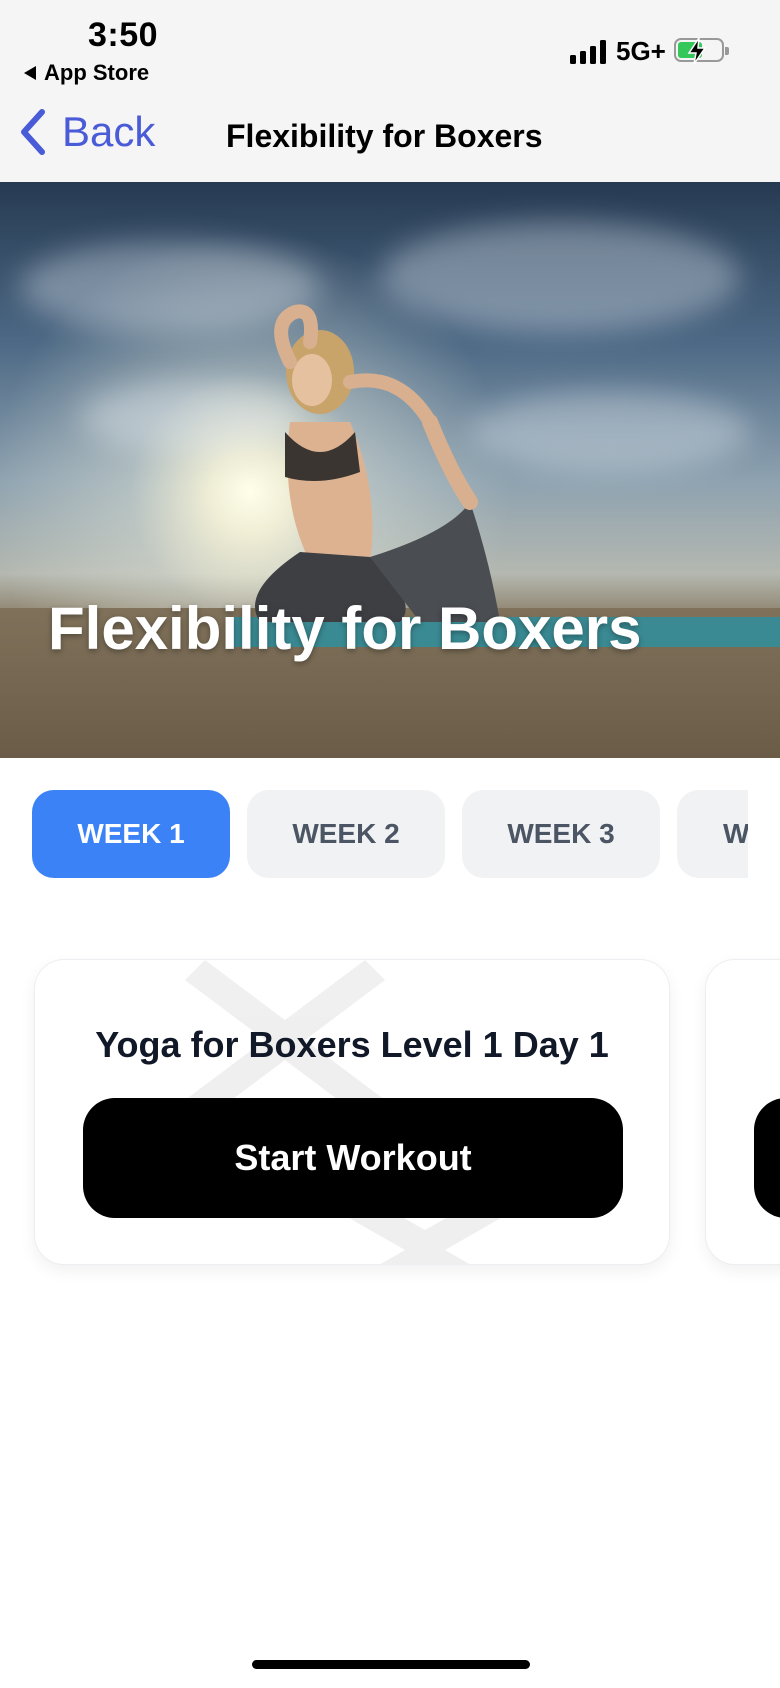  Describe the element at coordinates (377, 463) in the screenshot. I see `yoga-figure-illustration` at that location.